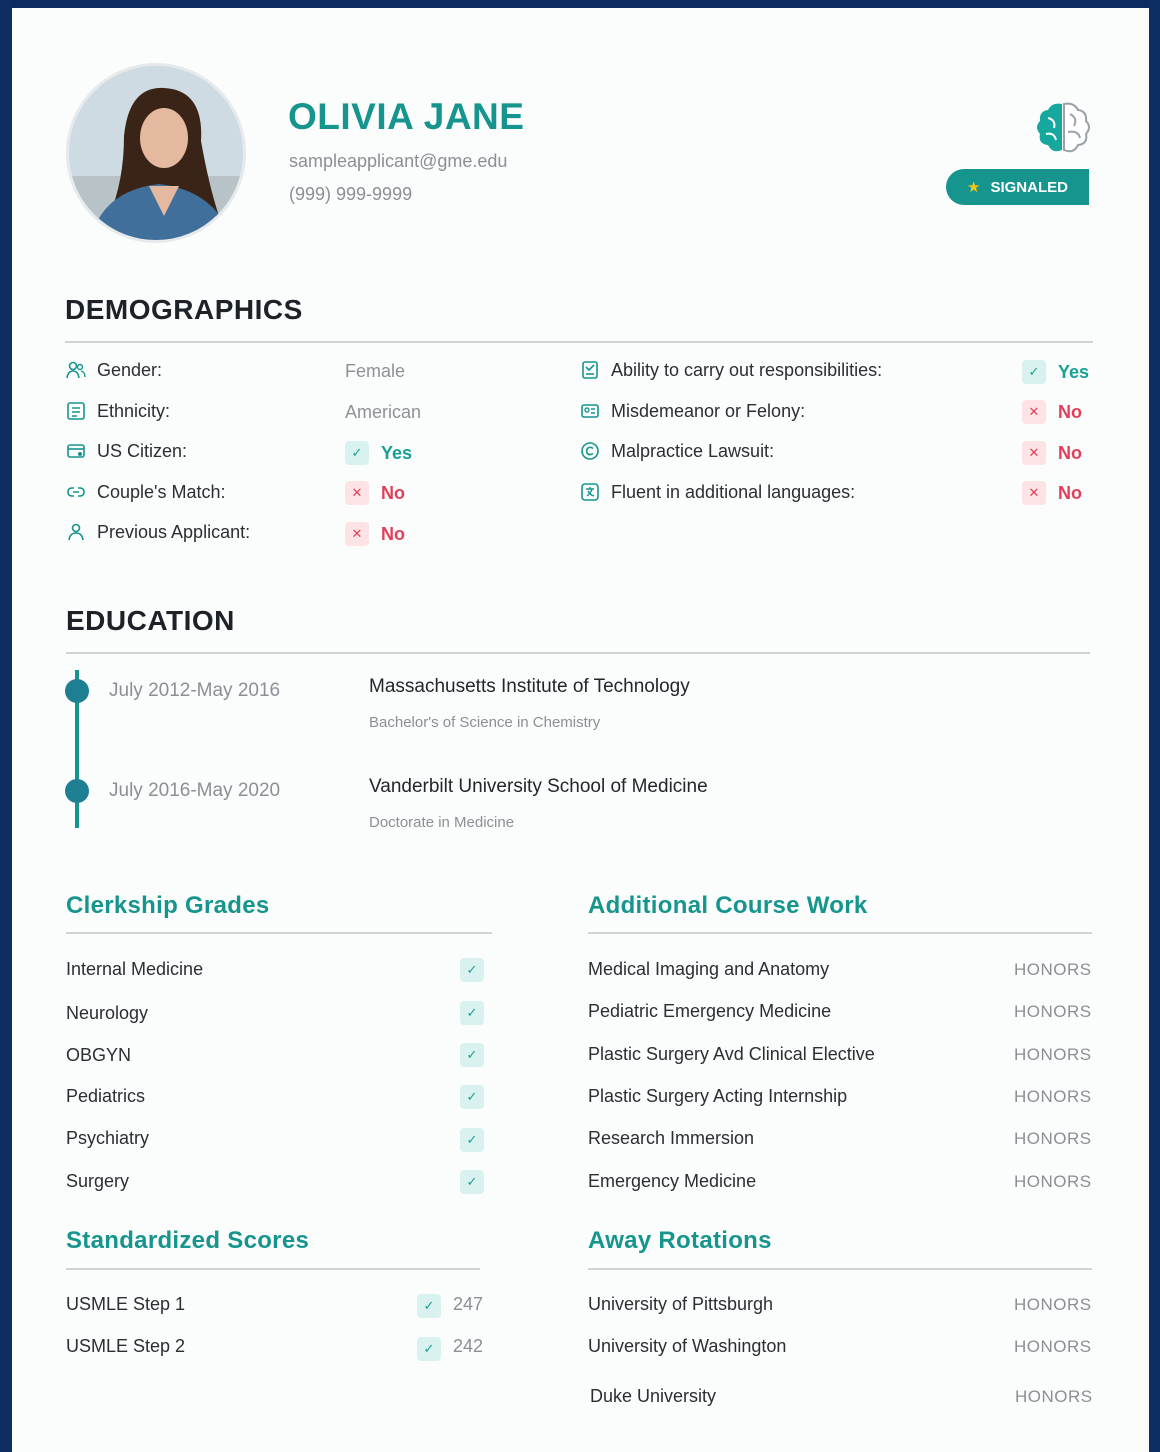 This screenshot has height=1452, width=1160. What do you see at coordinates (747, 369) in the screenshot?
I see `responsibilities-label: Ability to carry out responsibilities:` at bounding box center [747, 369].